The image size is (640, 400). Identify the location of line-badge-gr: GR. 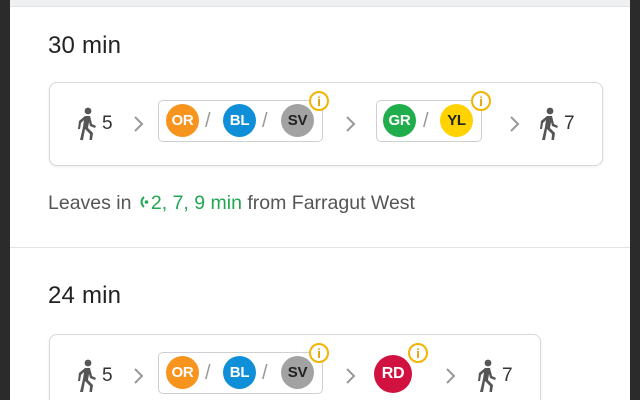
(399, 120).